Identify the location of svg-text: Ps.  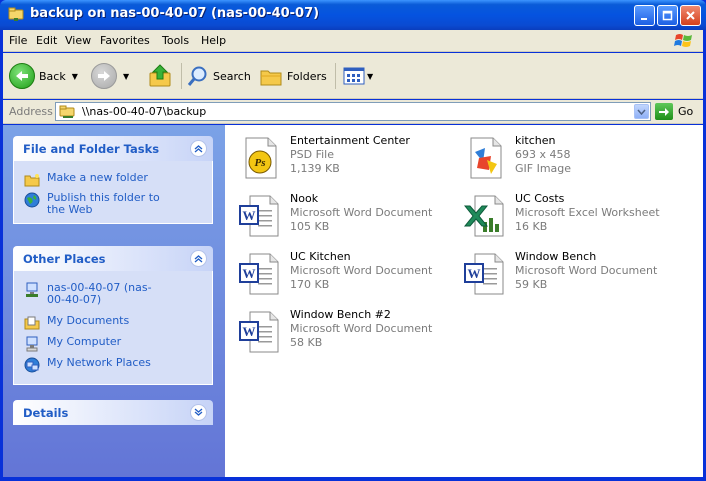
(260, 163).